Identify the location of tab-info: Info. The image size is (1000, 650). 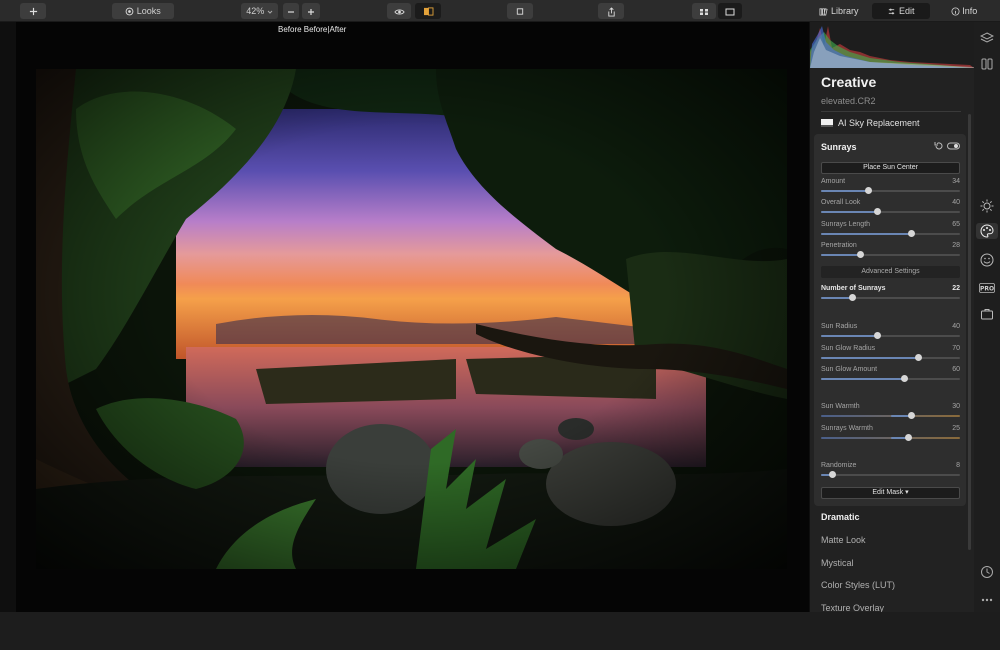
(964, 11).